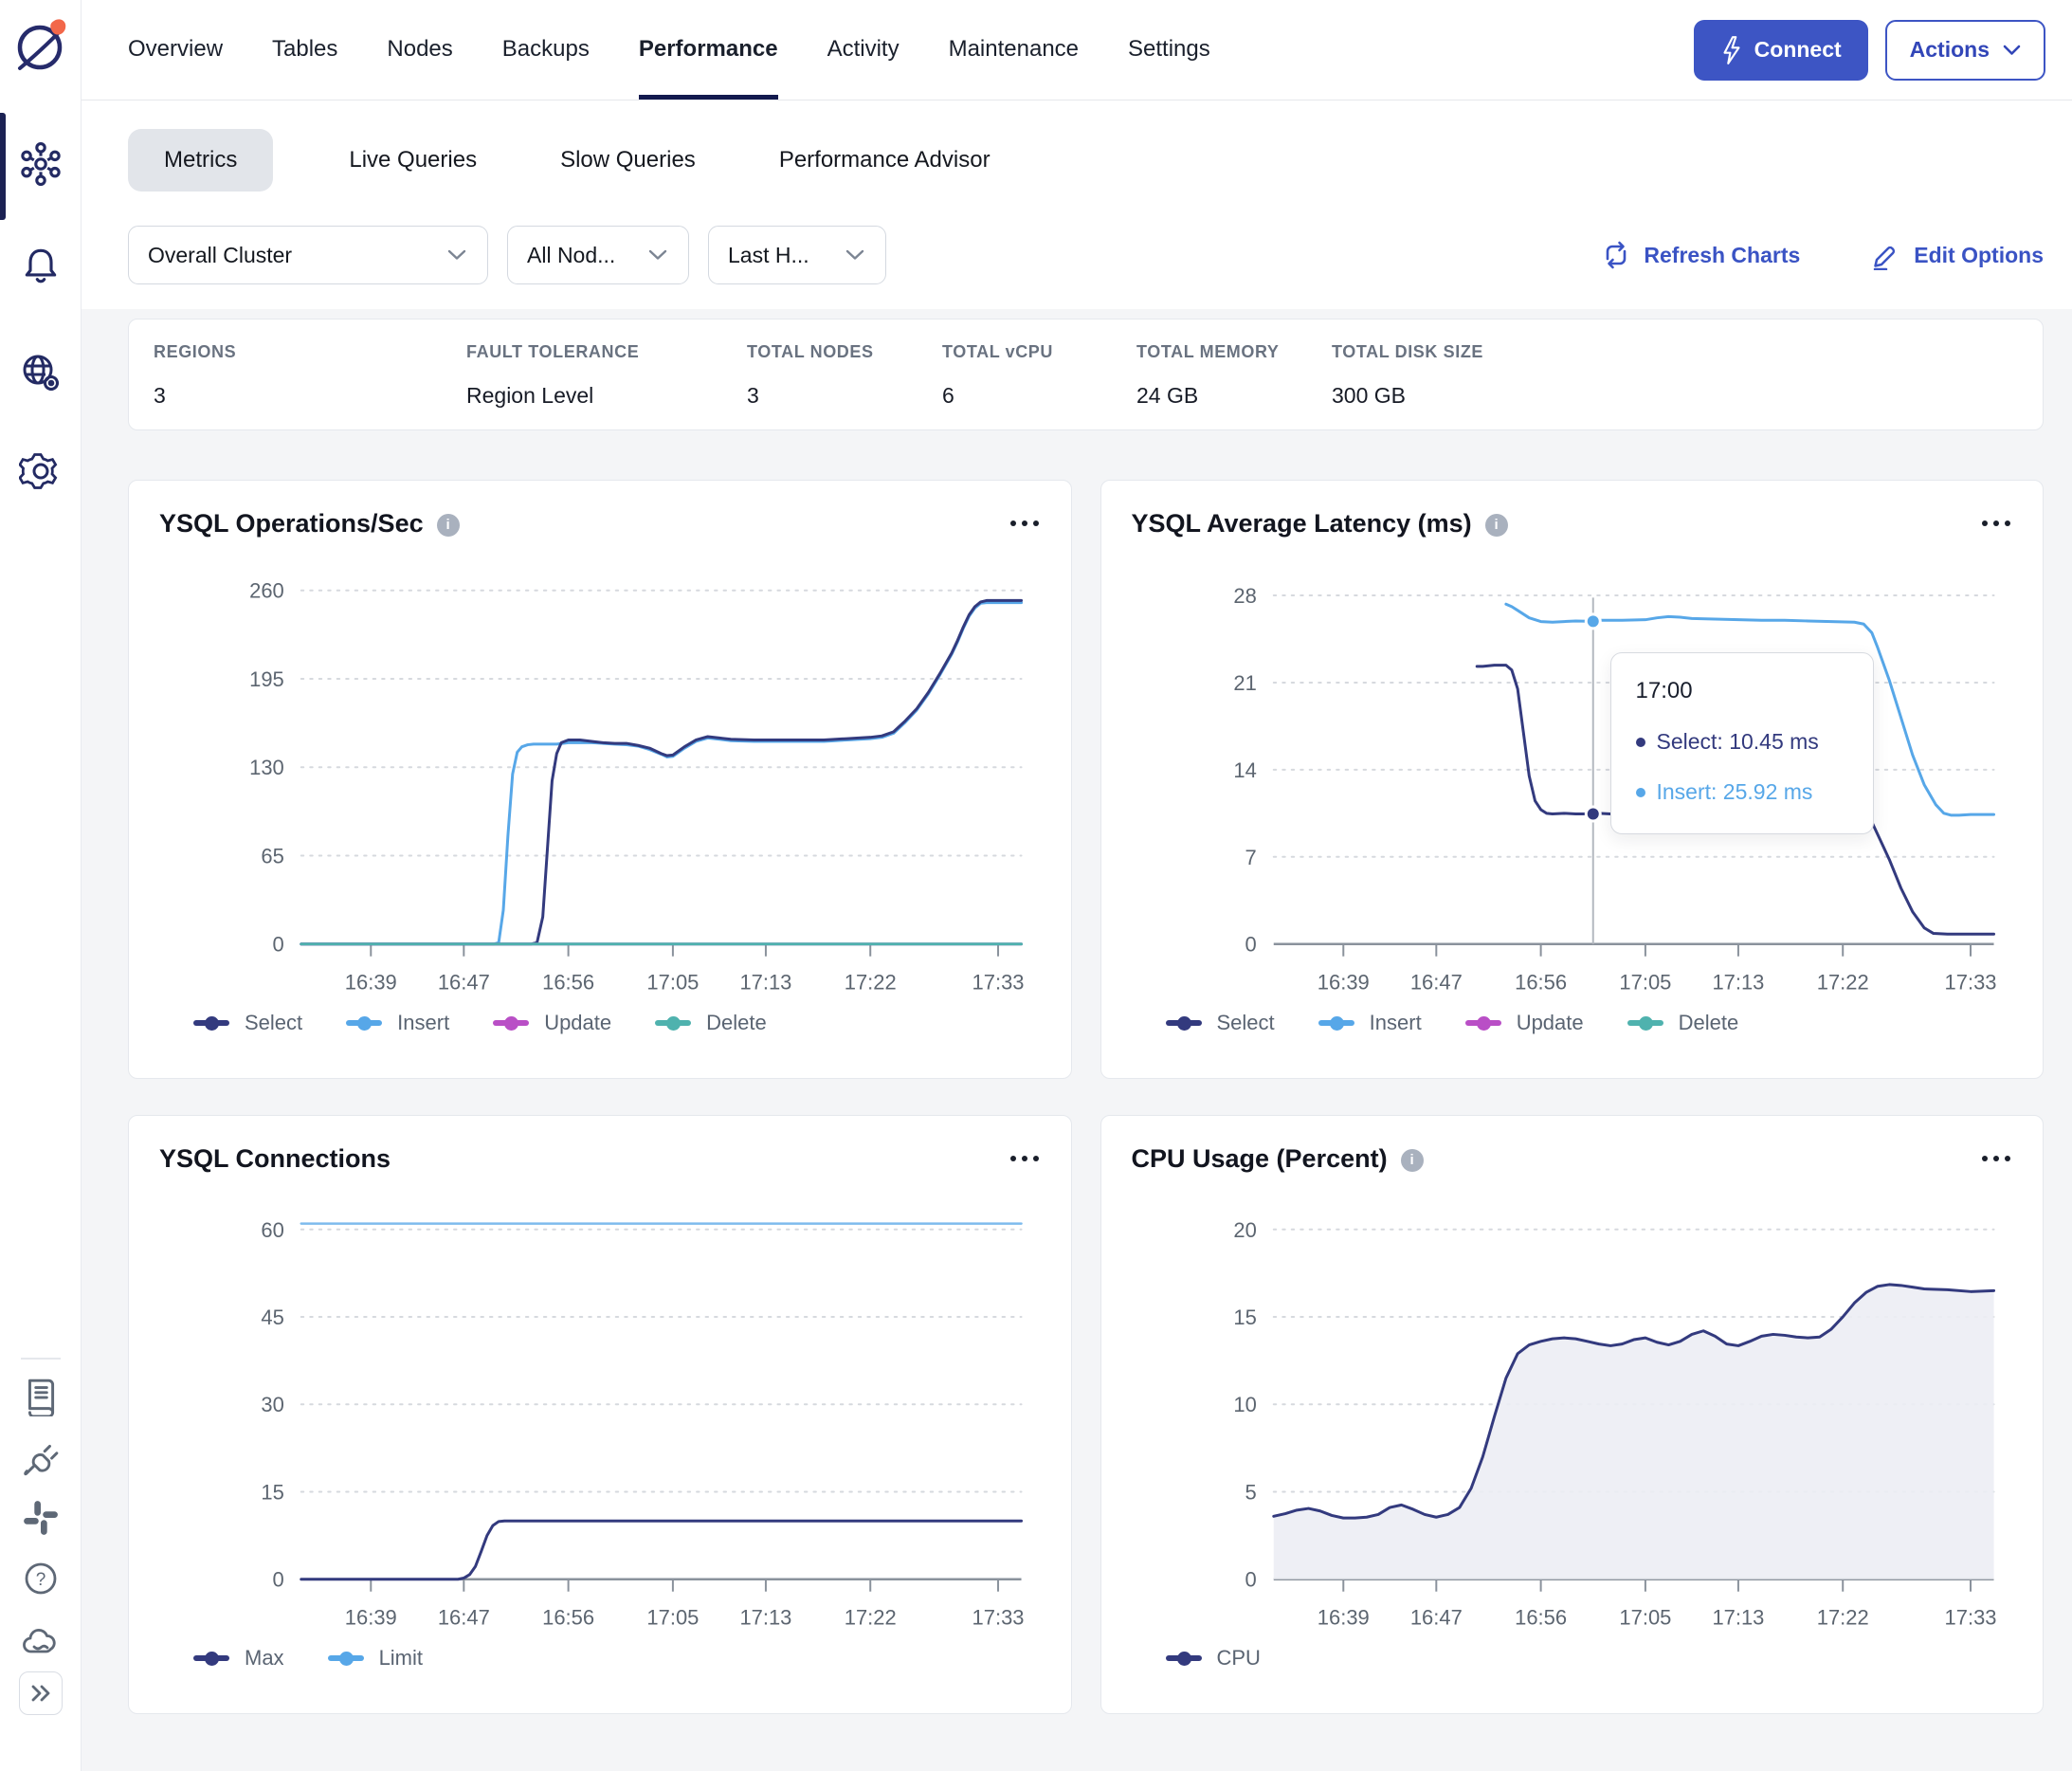 Image resolution: width=2072 pixels, height=1771 pixels. What do you see at coordinates (41, 1641) in the screenshot?
I see `sidebar-item-cloud-status` at bounding box center [41, 1641].